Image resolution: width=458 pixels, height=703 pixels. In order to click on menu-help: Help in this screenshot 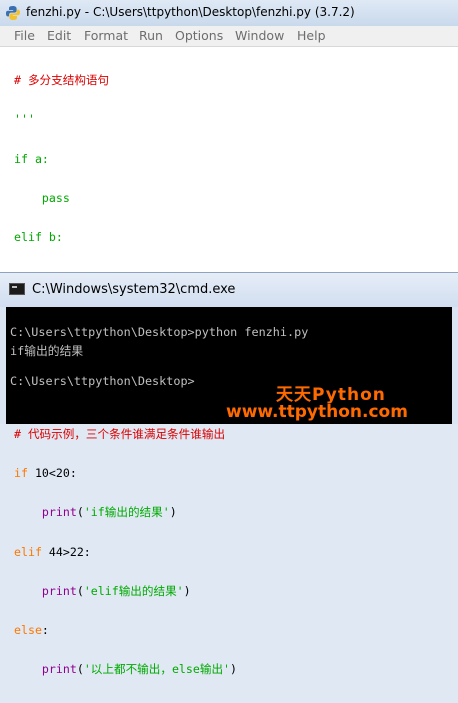, I will do `click(311, 35)`.